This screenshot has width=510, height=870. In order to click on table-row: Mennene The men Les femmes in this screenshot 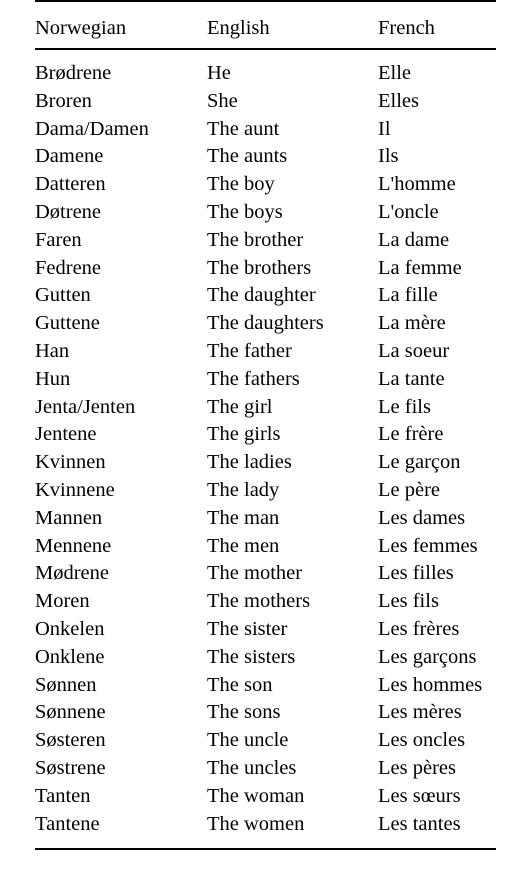, I will do `click(265, 547)`.